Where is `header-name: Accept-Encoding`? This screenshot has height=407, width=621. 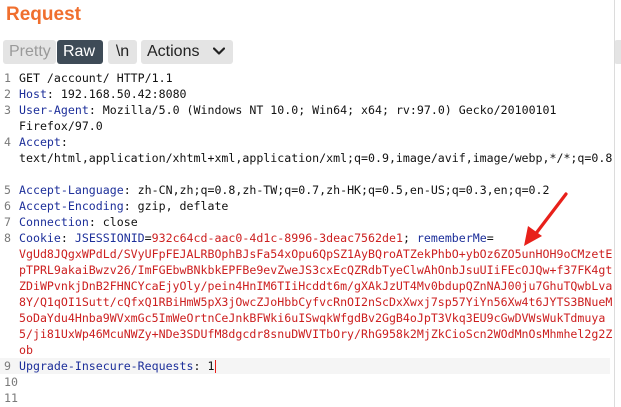 header-name: Accept-Encoding is located at coordinates (71, 206).